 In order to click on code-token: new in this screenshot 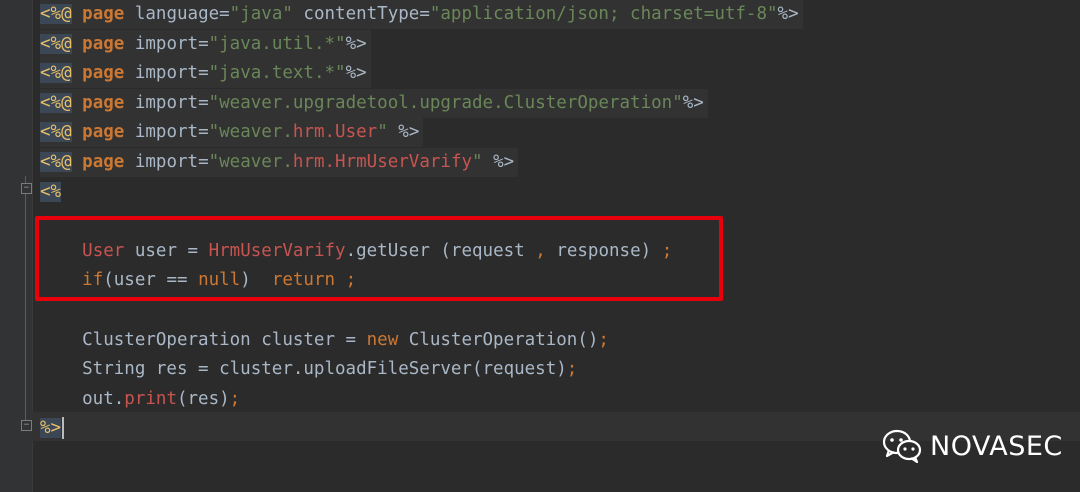, I will do `click(382, 339)`.